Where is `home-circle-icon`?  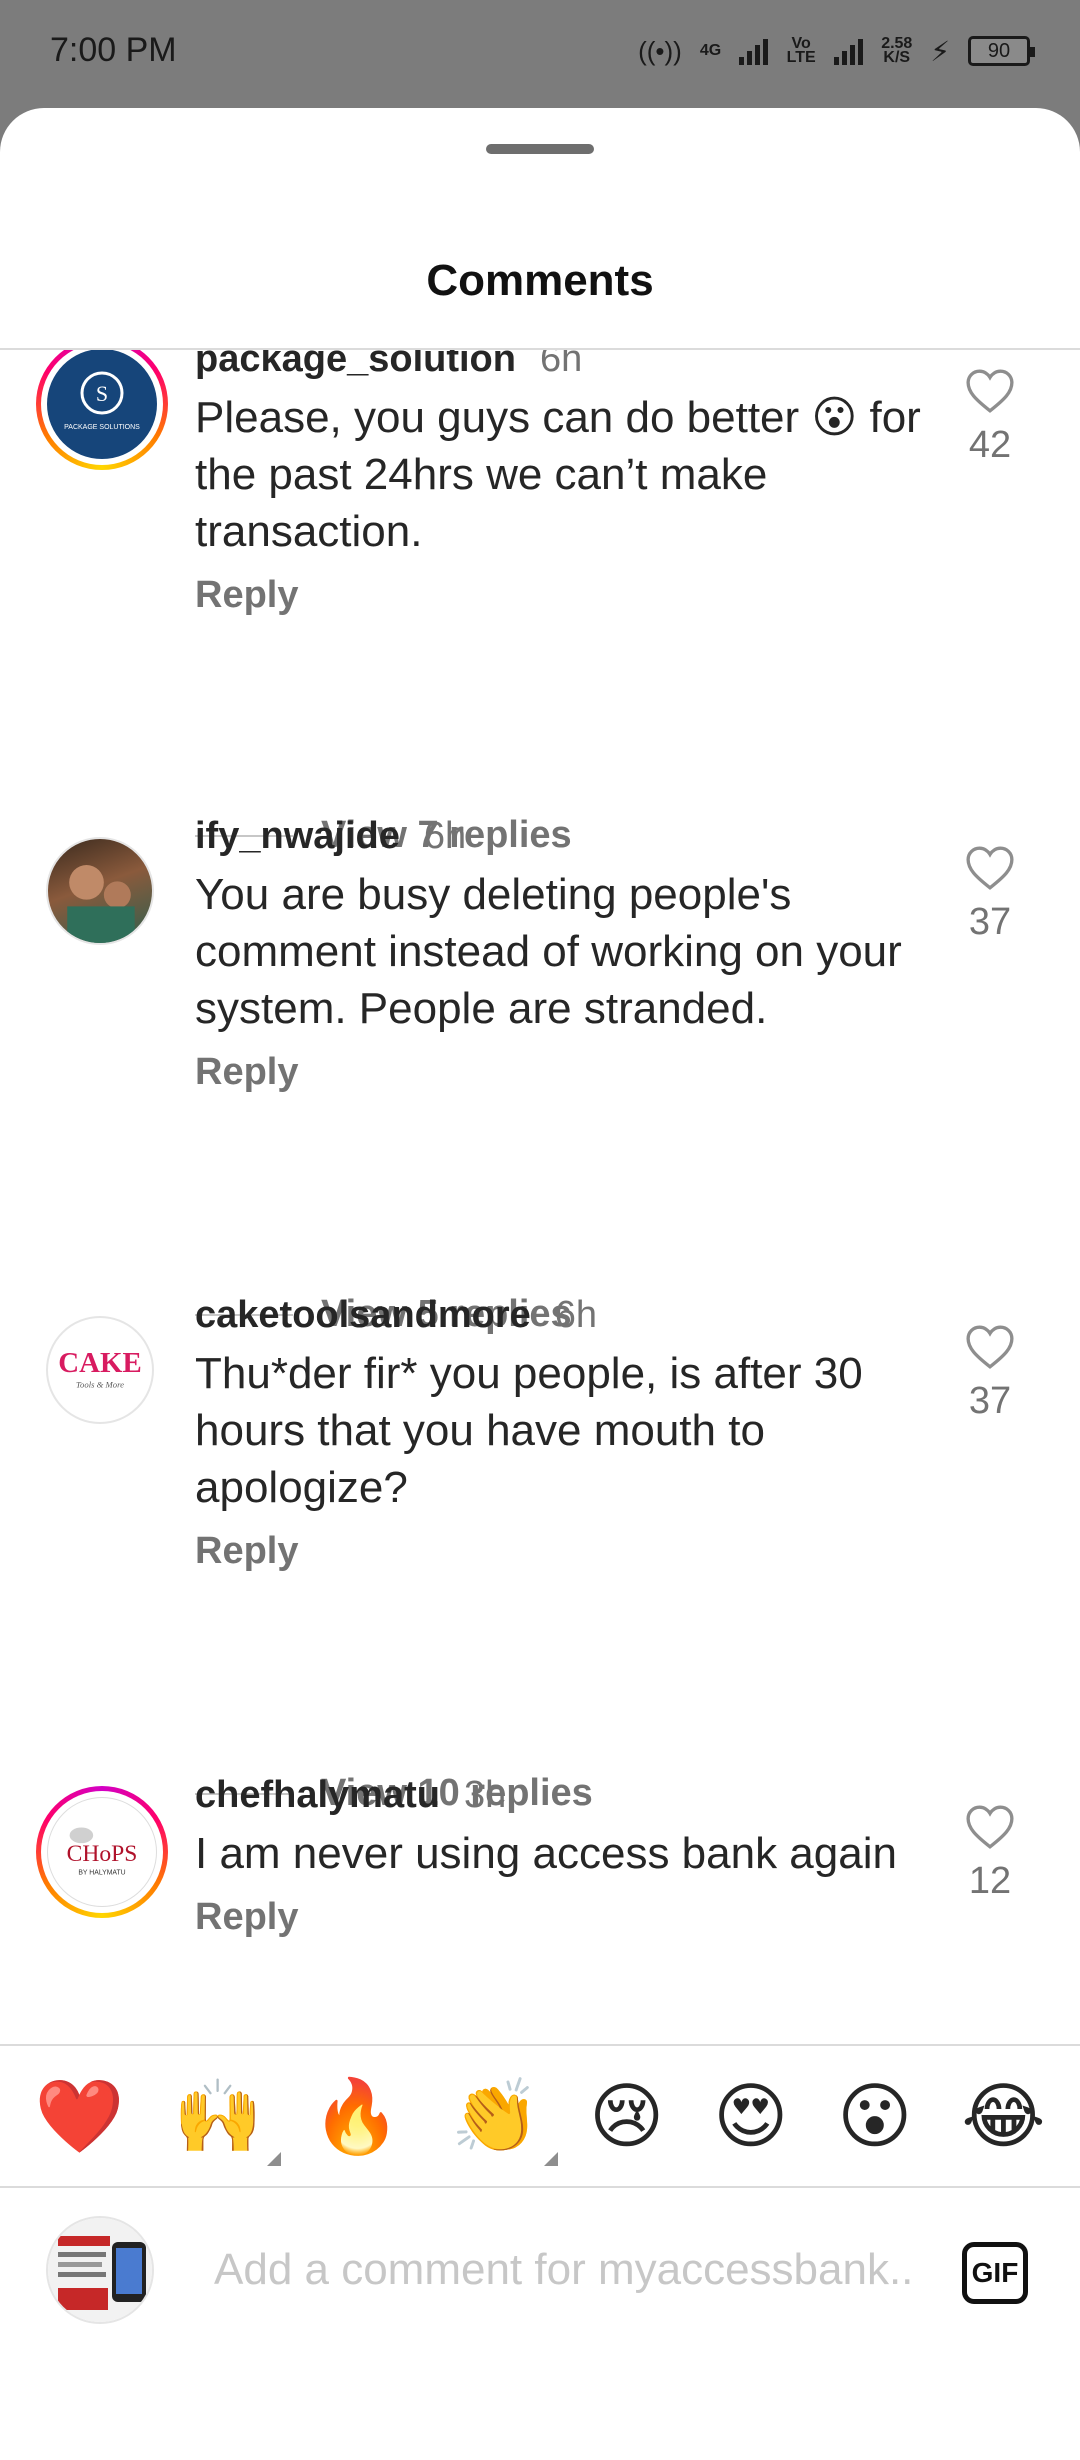 home-circle-icon is located at coordinates (540, 2452).